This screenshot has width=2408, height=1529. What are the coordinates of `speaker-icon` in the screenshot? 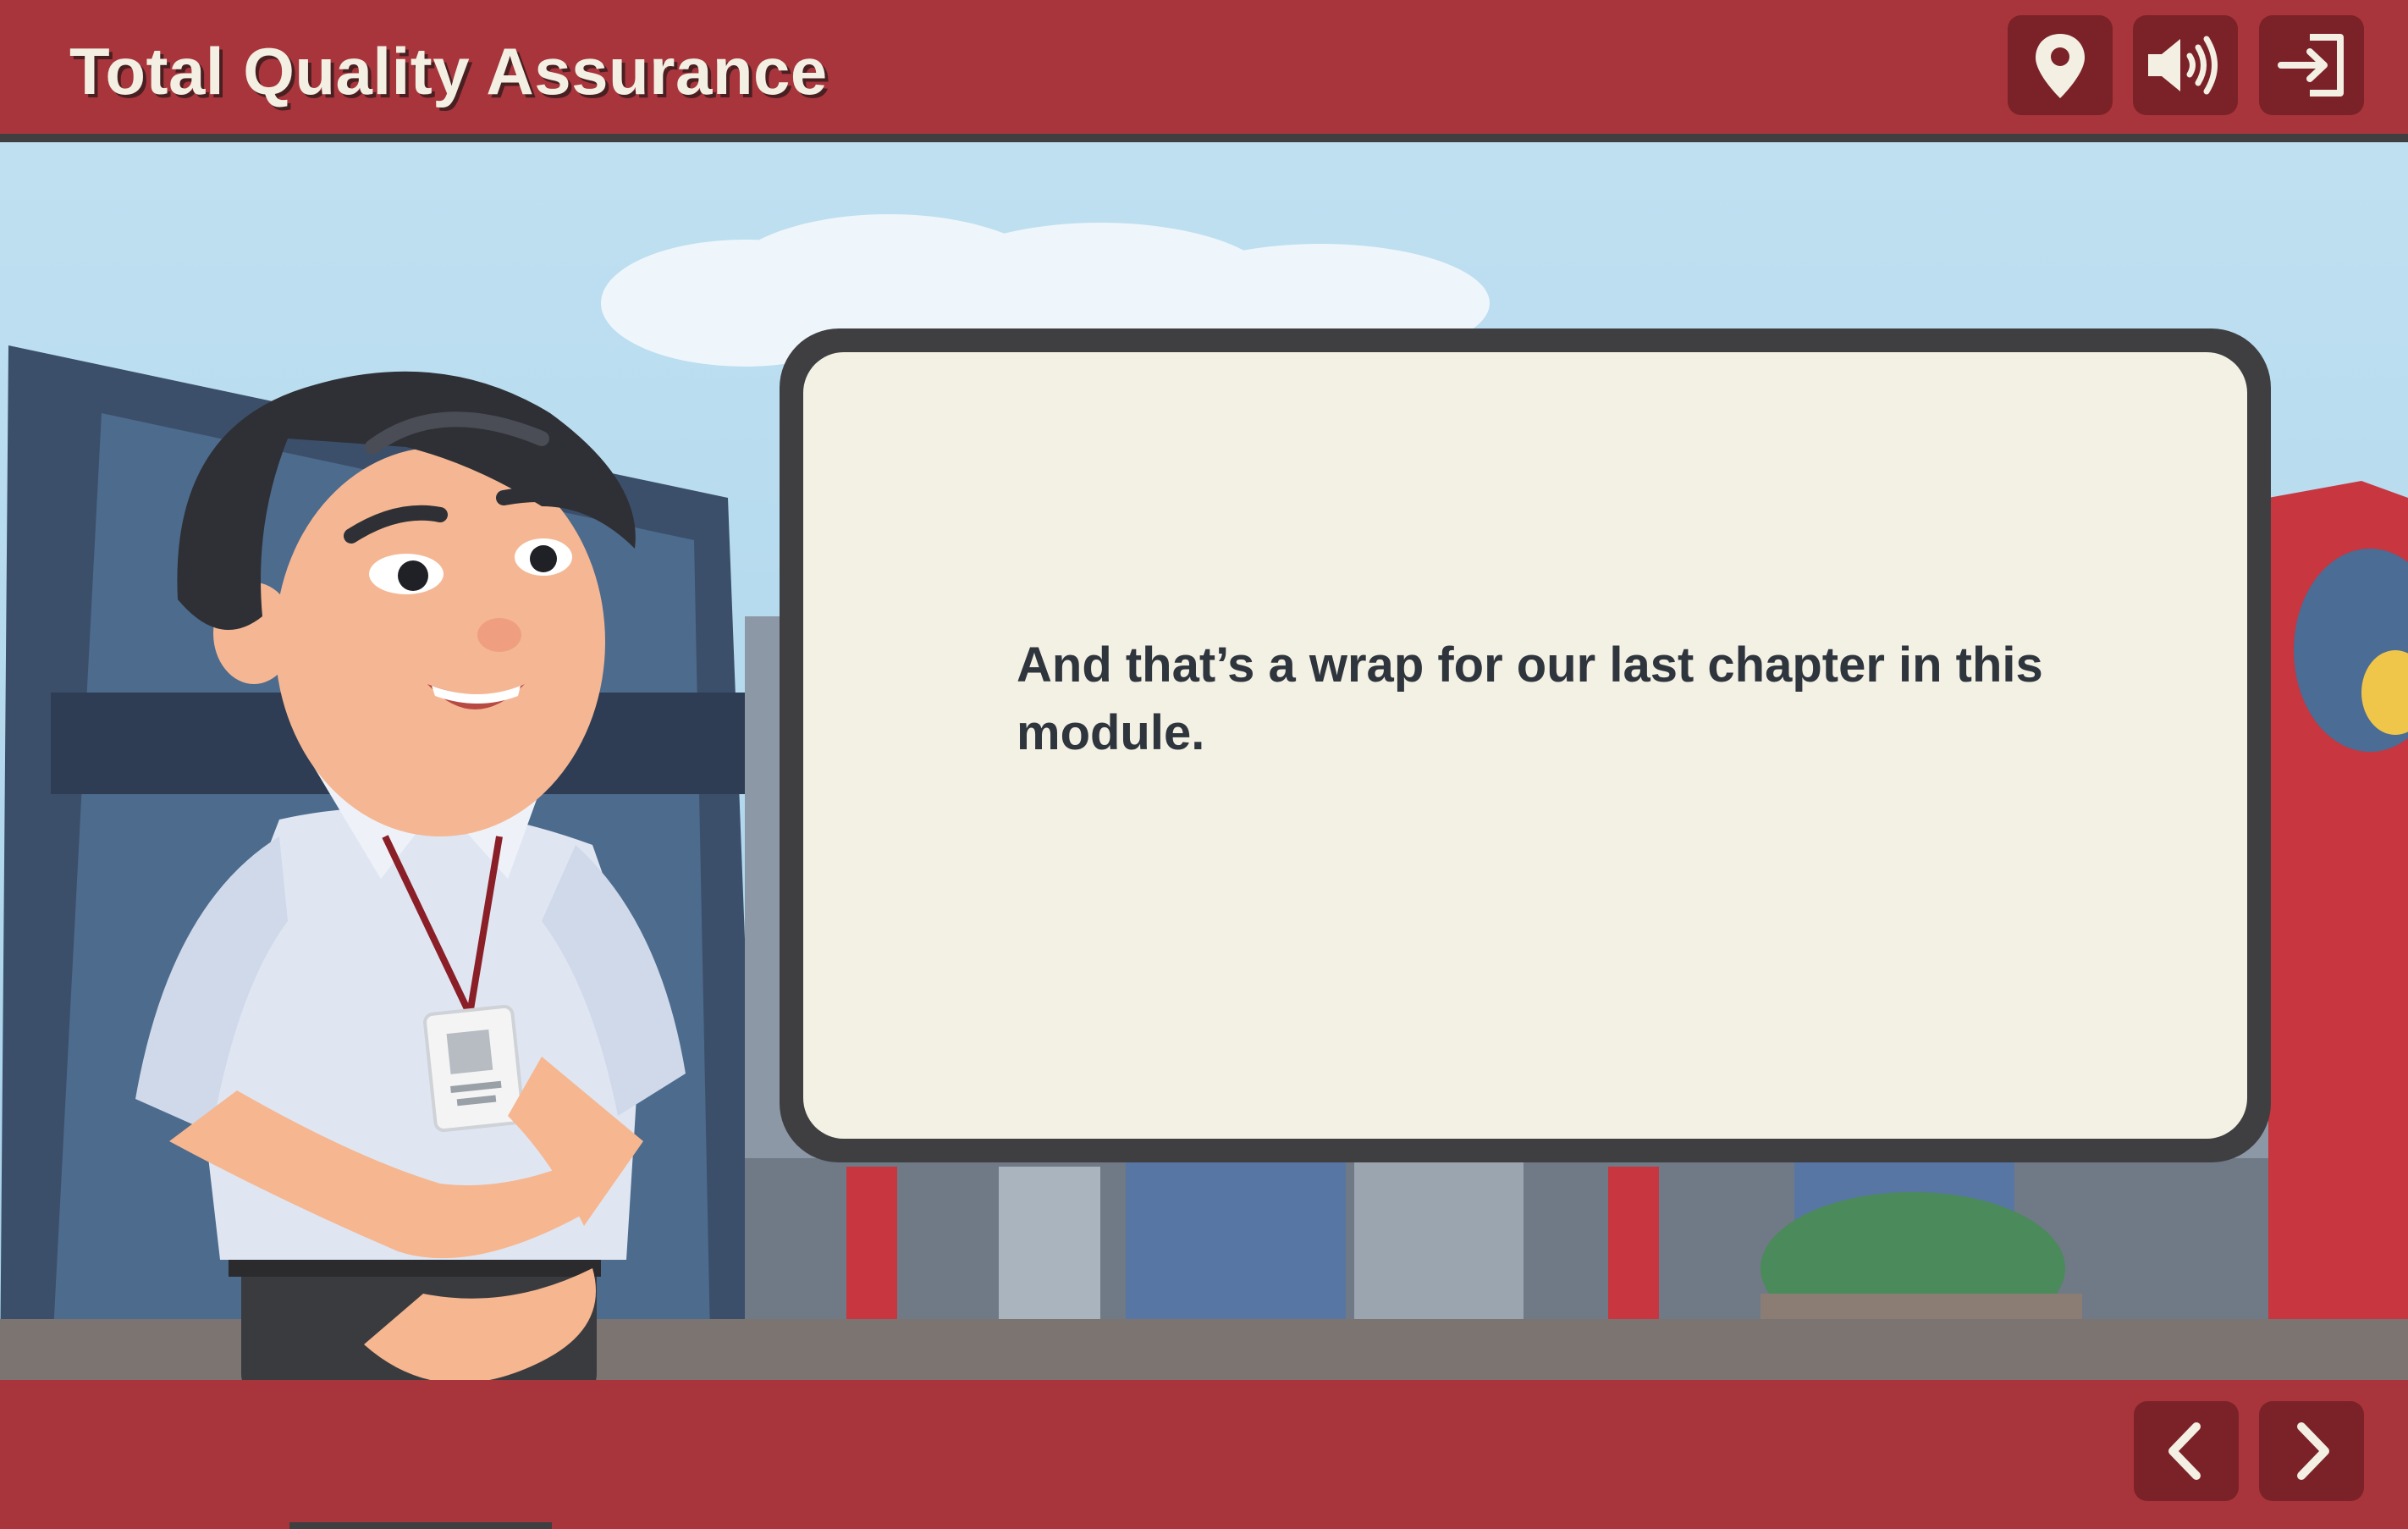 It's located at (2183, 65).